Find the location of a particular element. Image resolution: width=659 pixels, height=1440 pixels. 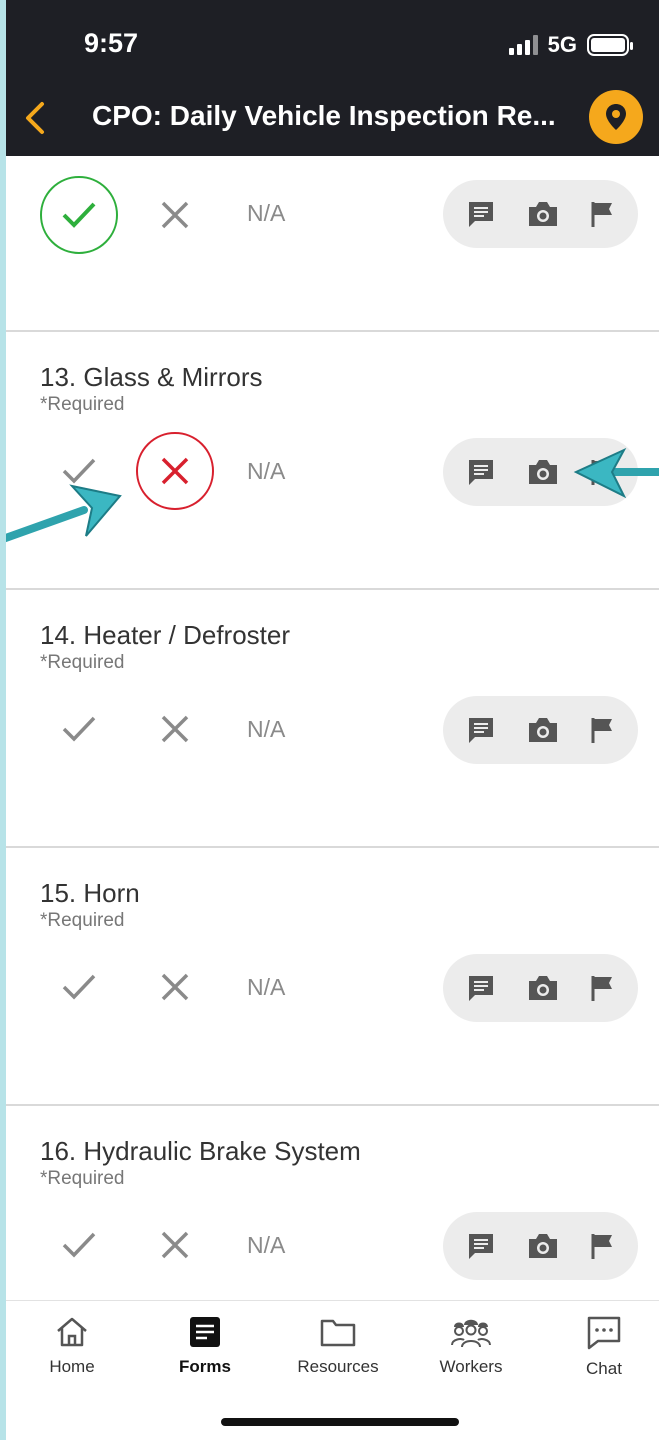

status-indicators: 5G is located at coordinates (570, 45).